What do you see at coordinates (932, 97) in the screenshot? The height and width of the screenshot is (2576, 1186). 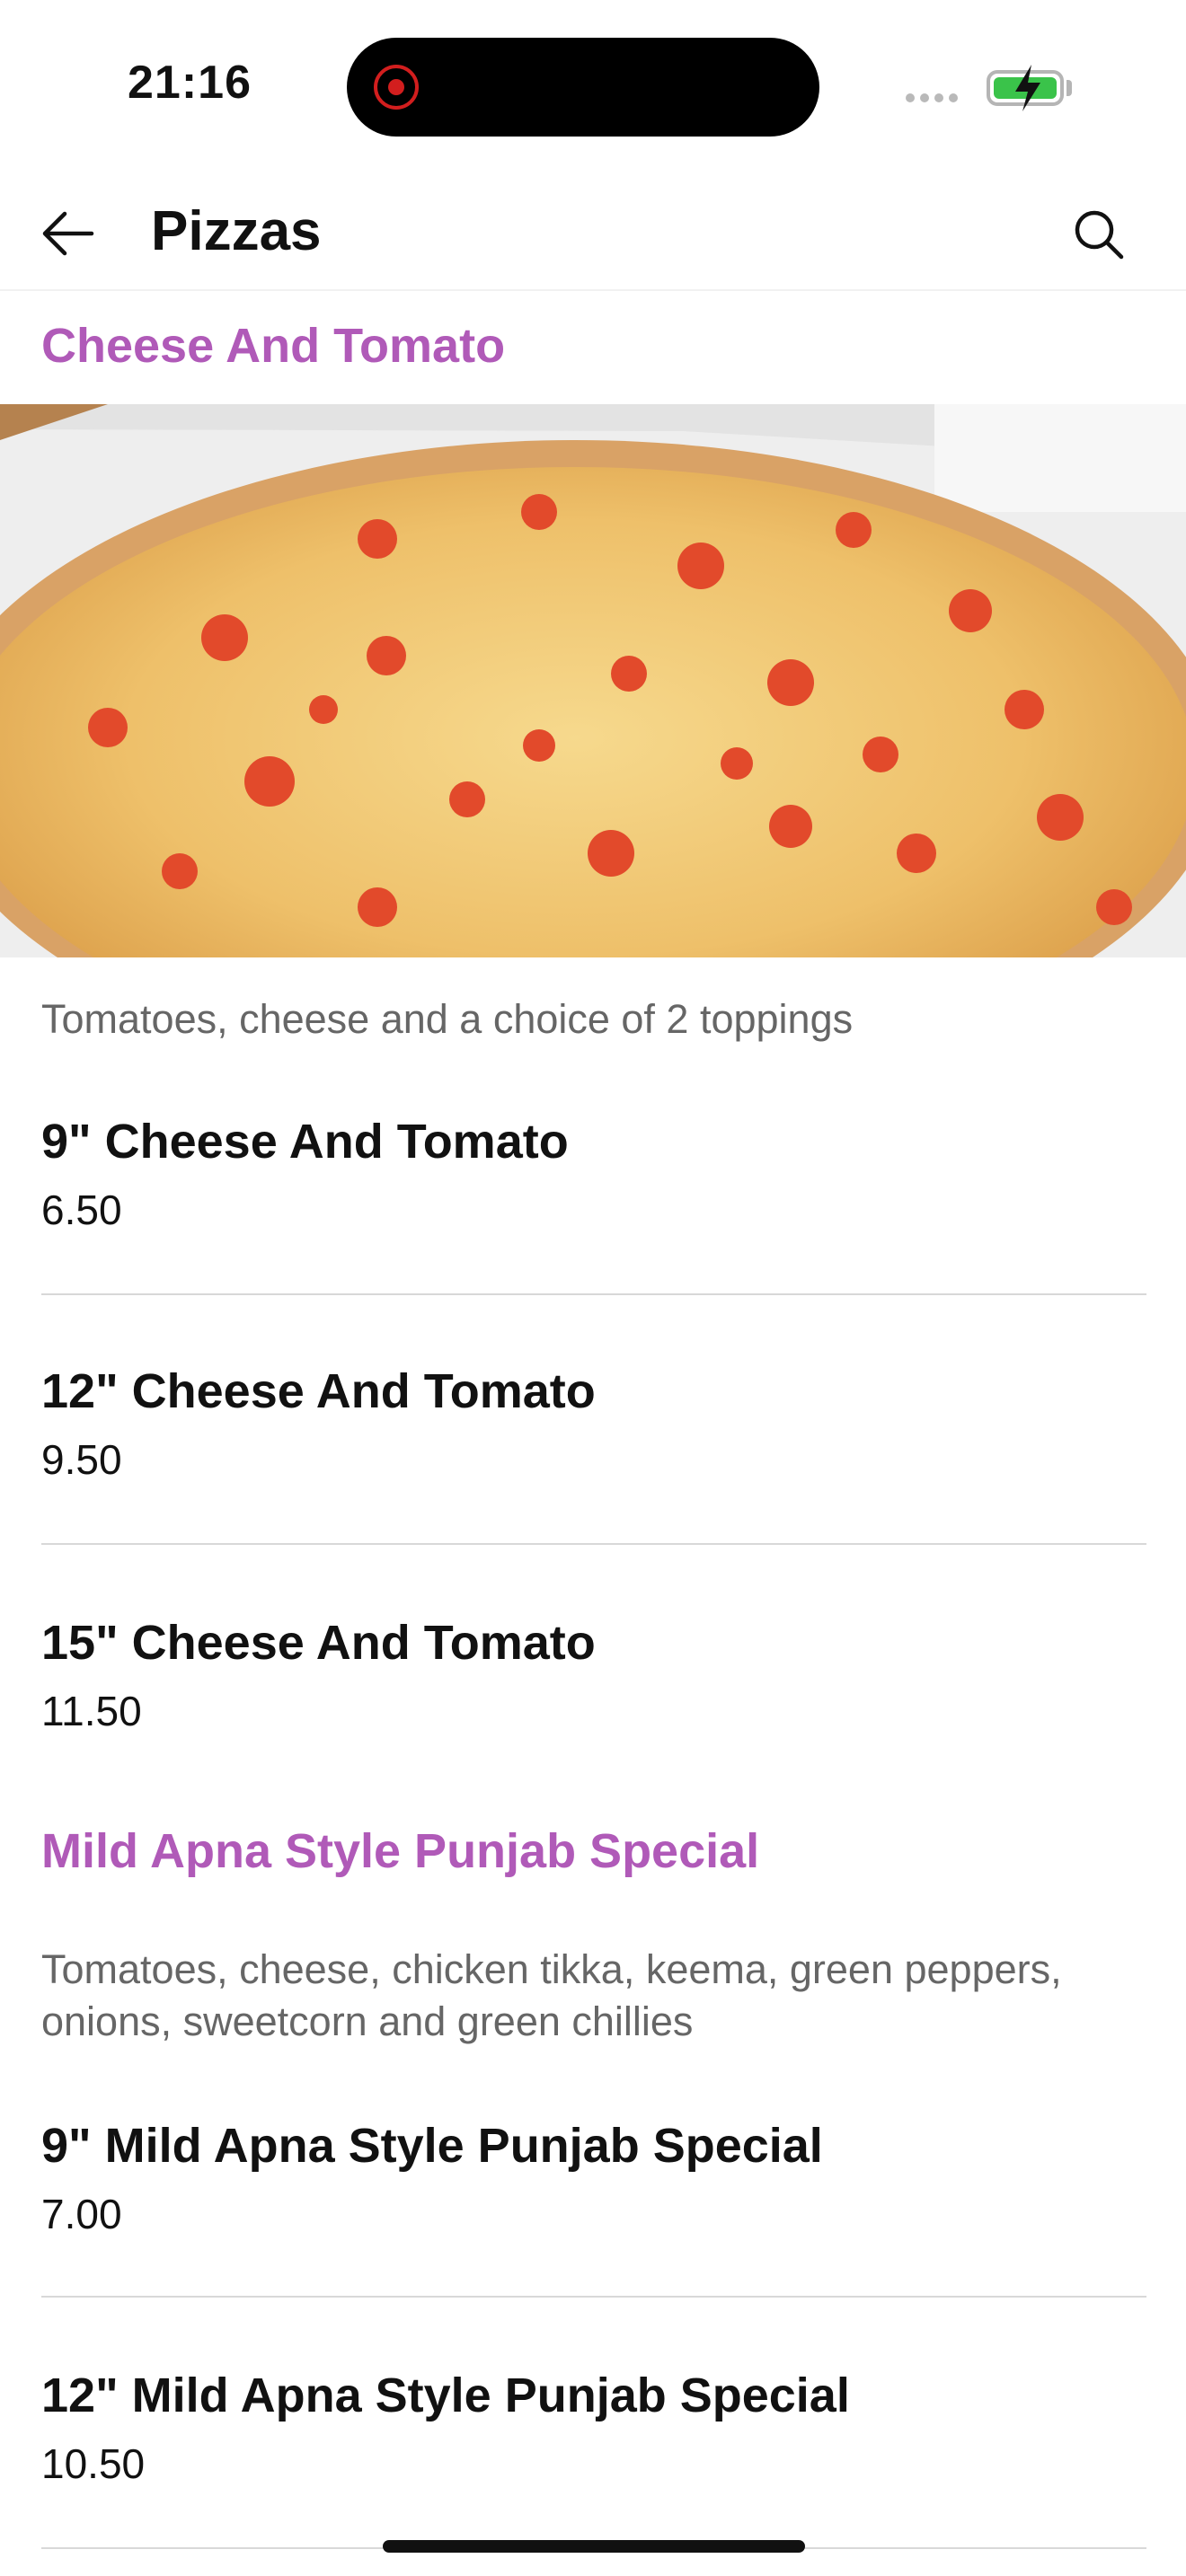 I see `signal-icon` at bounding box center [932, 97].